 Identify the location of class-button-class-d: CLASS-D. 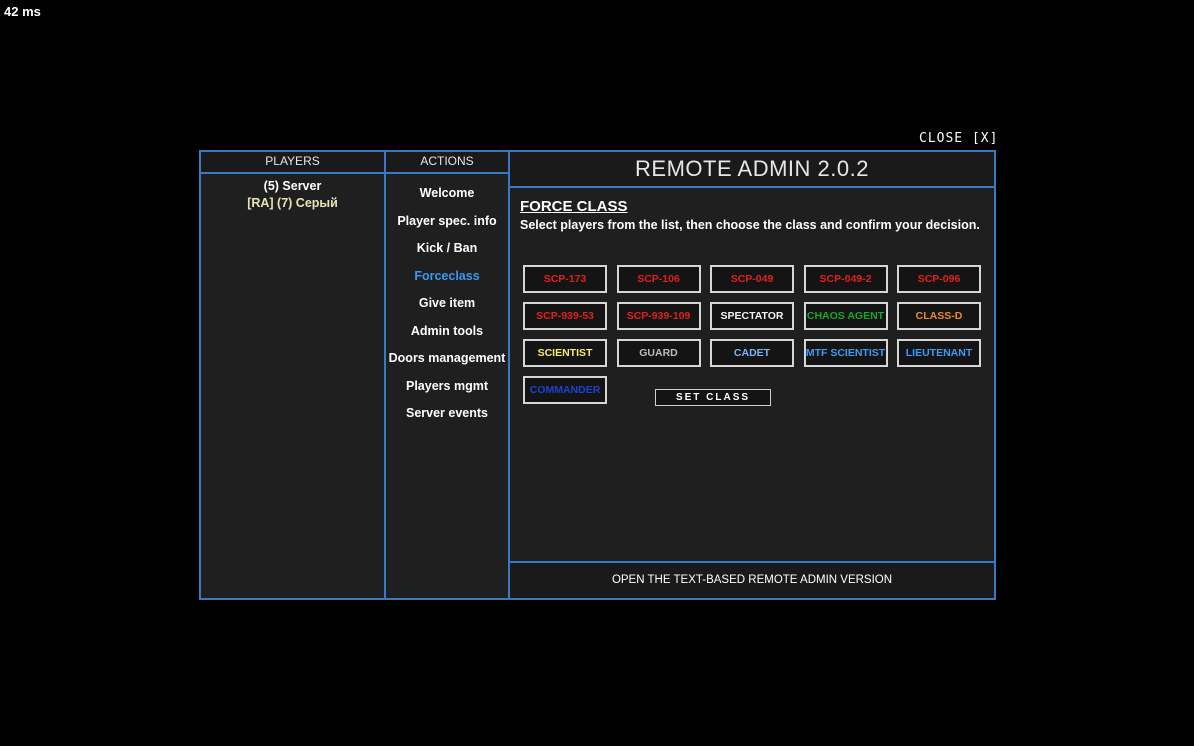
(939, 316).